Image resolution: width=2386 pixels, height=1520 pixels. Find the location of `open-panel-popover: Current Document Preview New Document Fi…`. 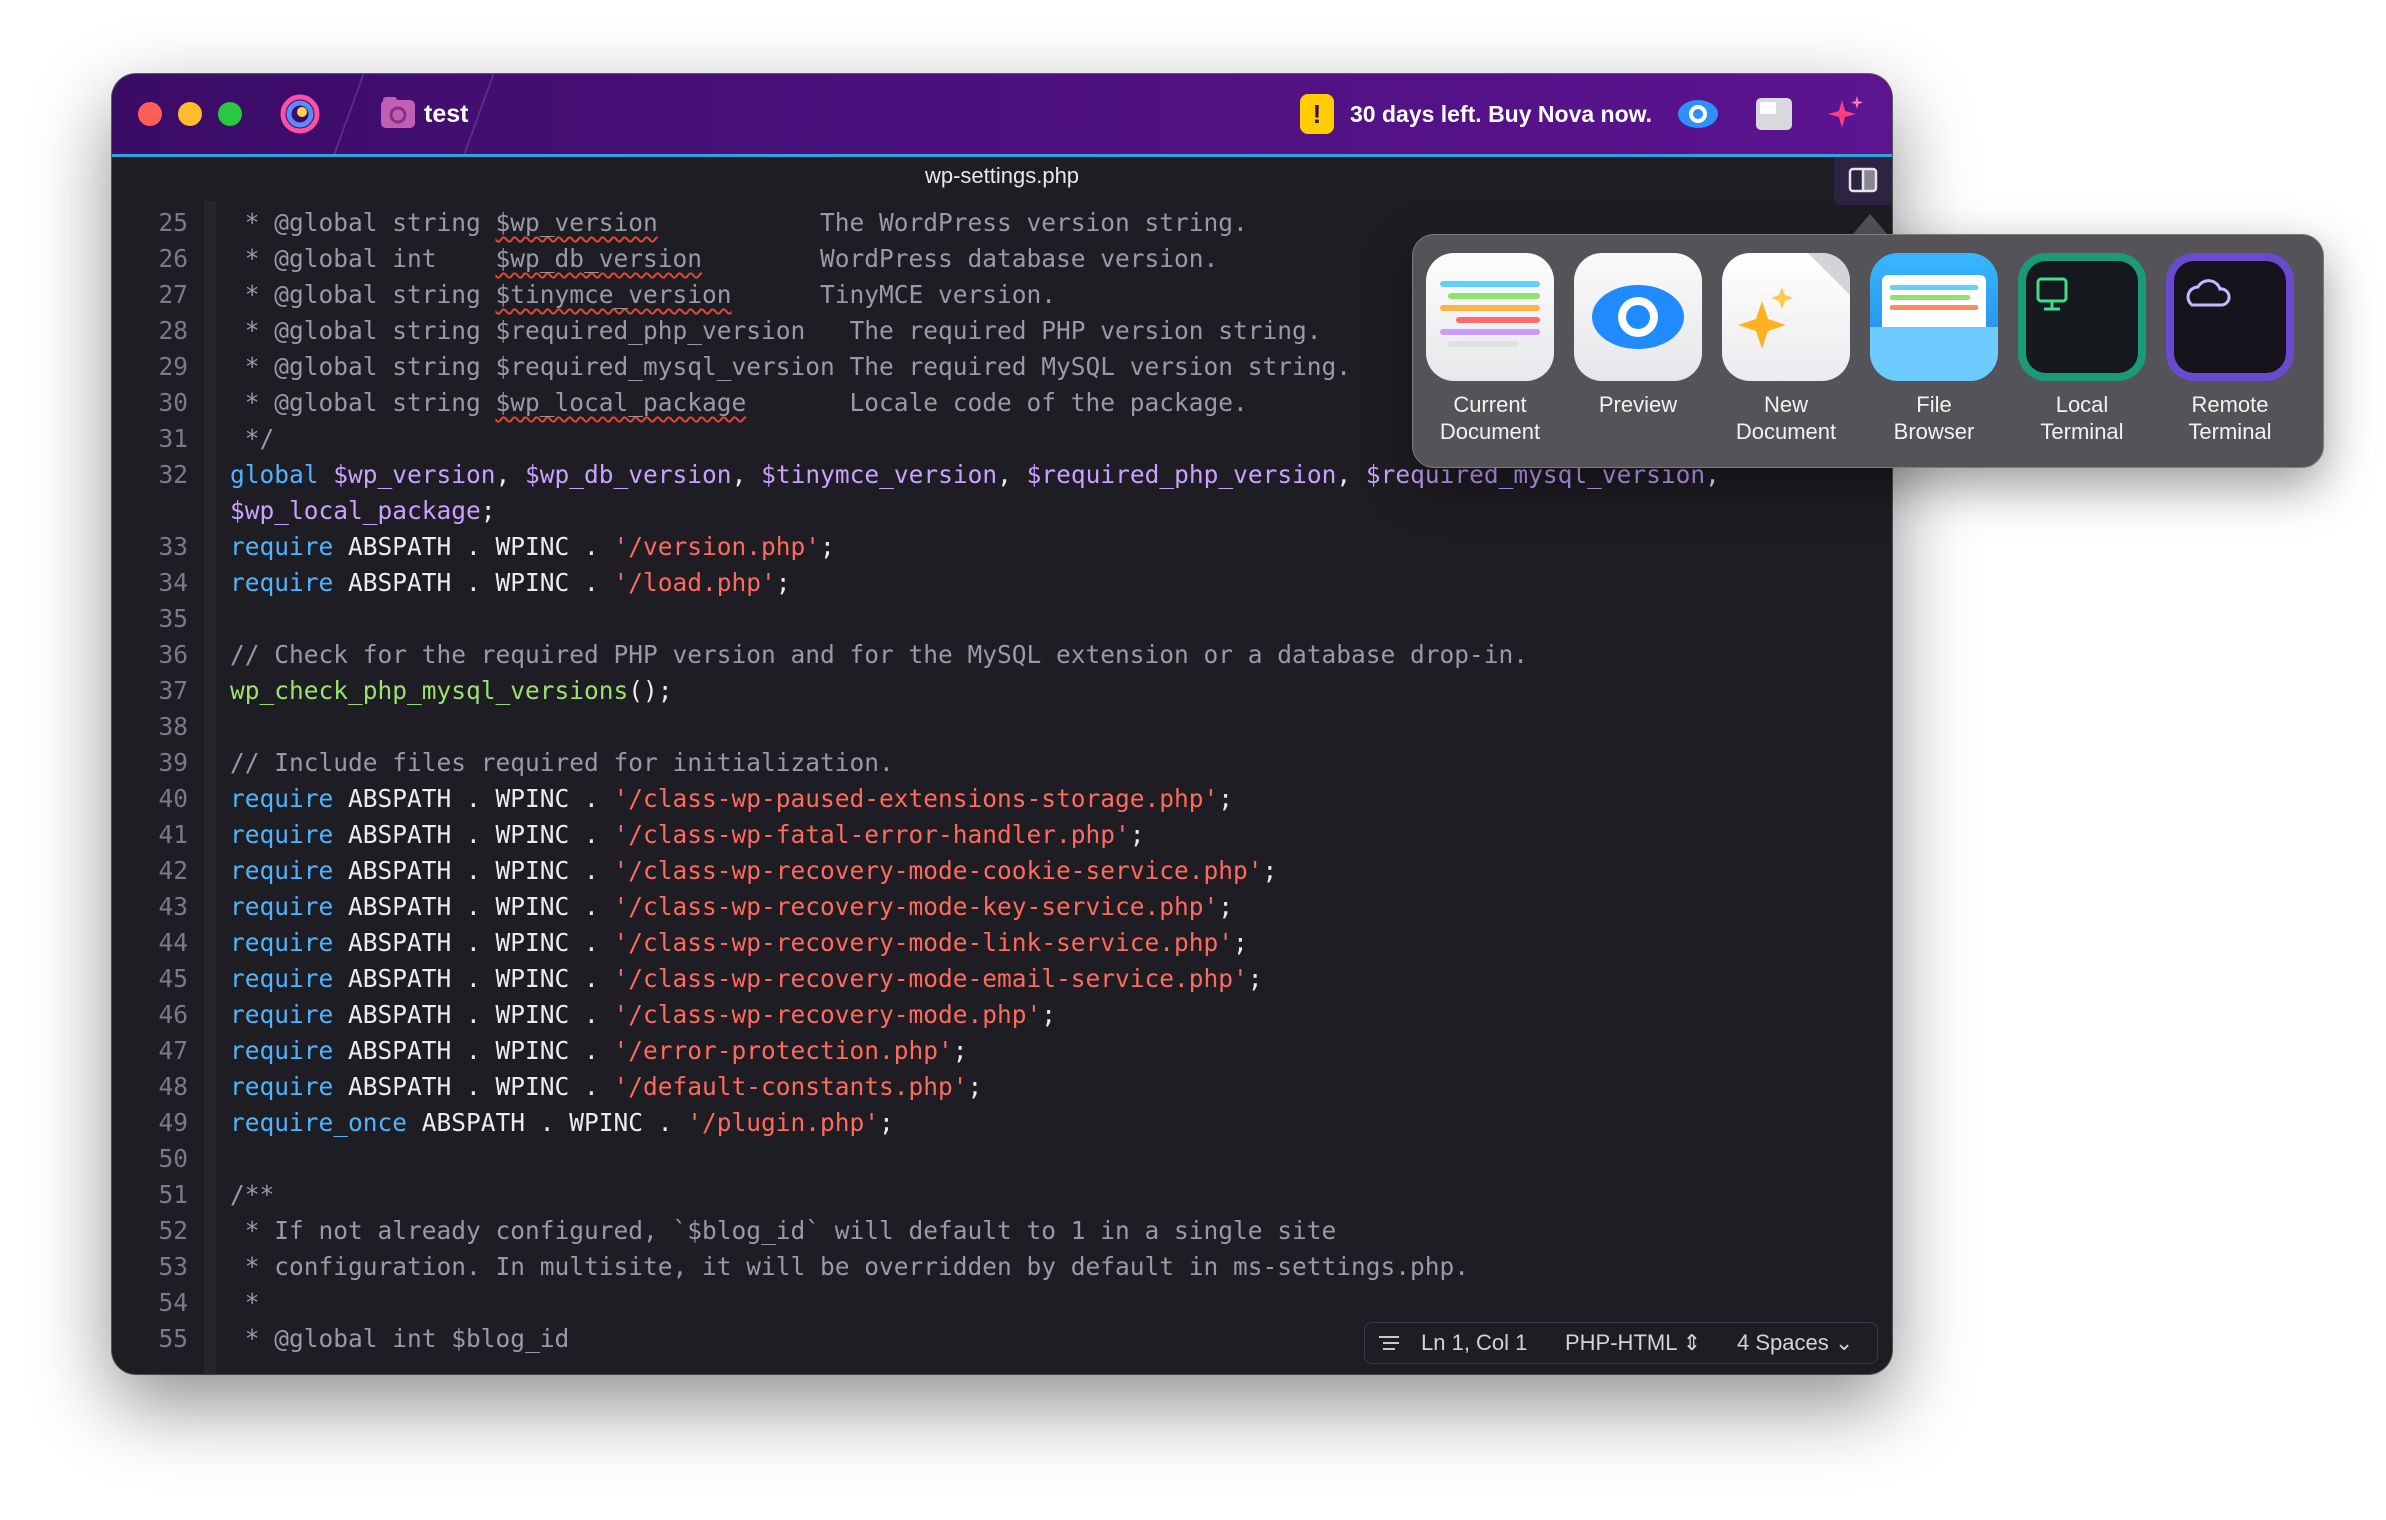

open-panel-popover: Current Document Preview New Document Fi… is located at coordinates (1868, 351).